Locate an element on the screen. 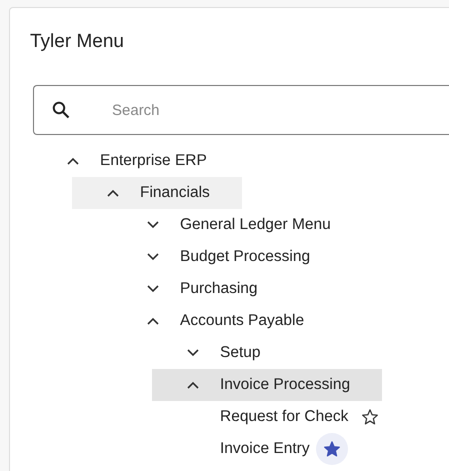  filled-star-icon is located at coordinates (331, 449).